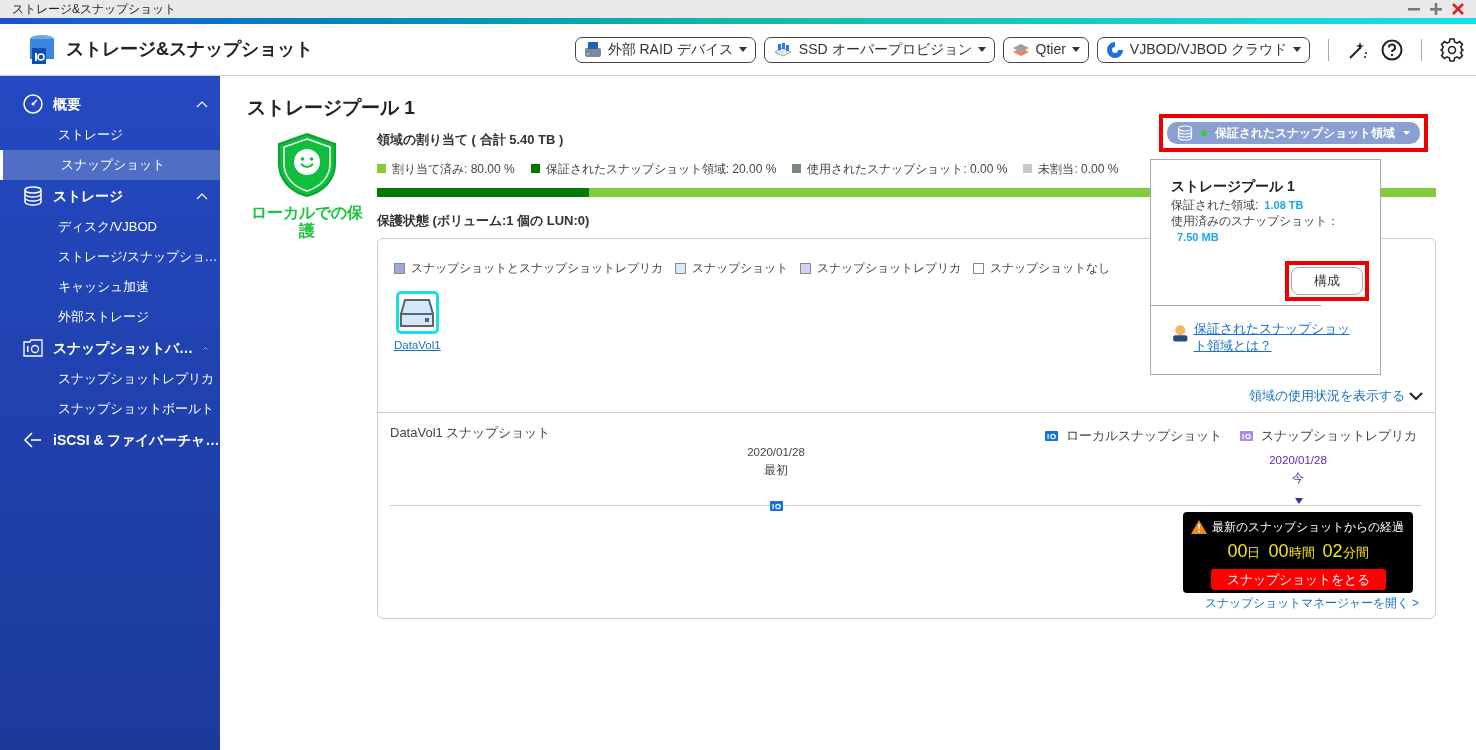 The height and width of the screenshot is (750, 1476). I want to click on settings-icon, so click(1452, 49).